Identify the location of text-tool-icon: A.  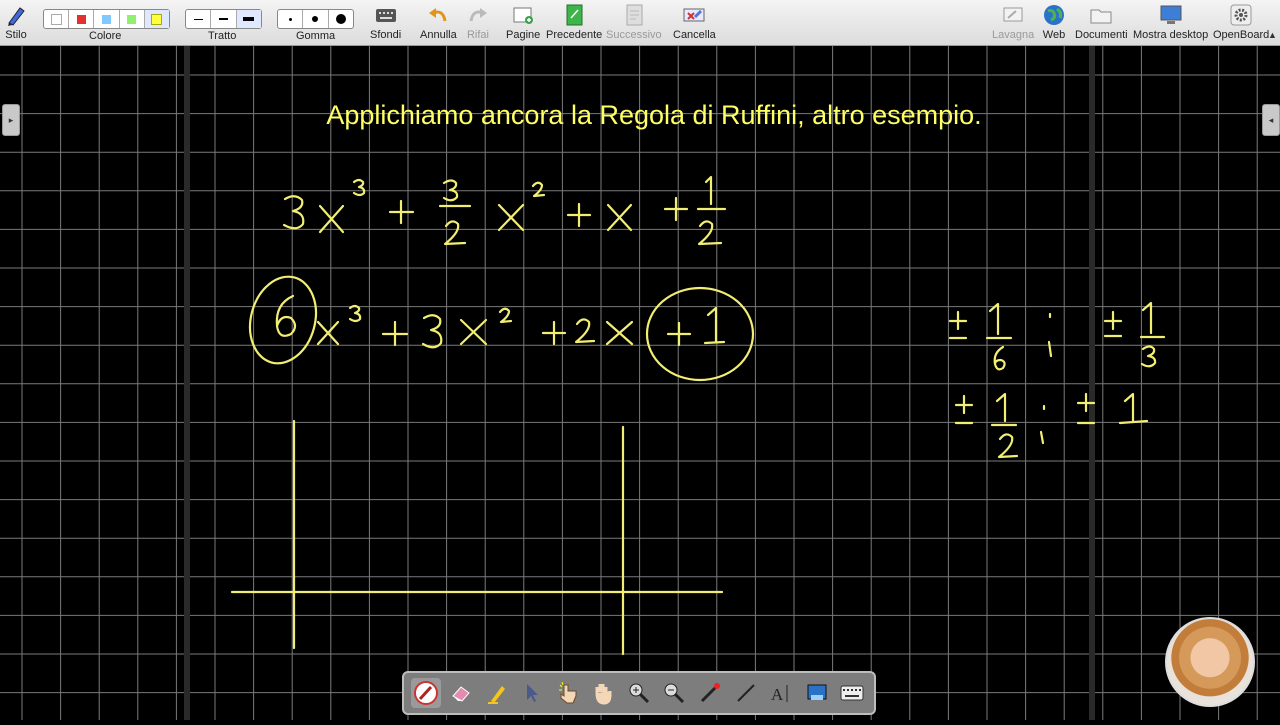
(779, 694).